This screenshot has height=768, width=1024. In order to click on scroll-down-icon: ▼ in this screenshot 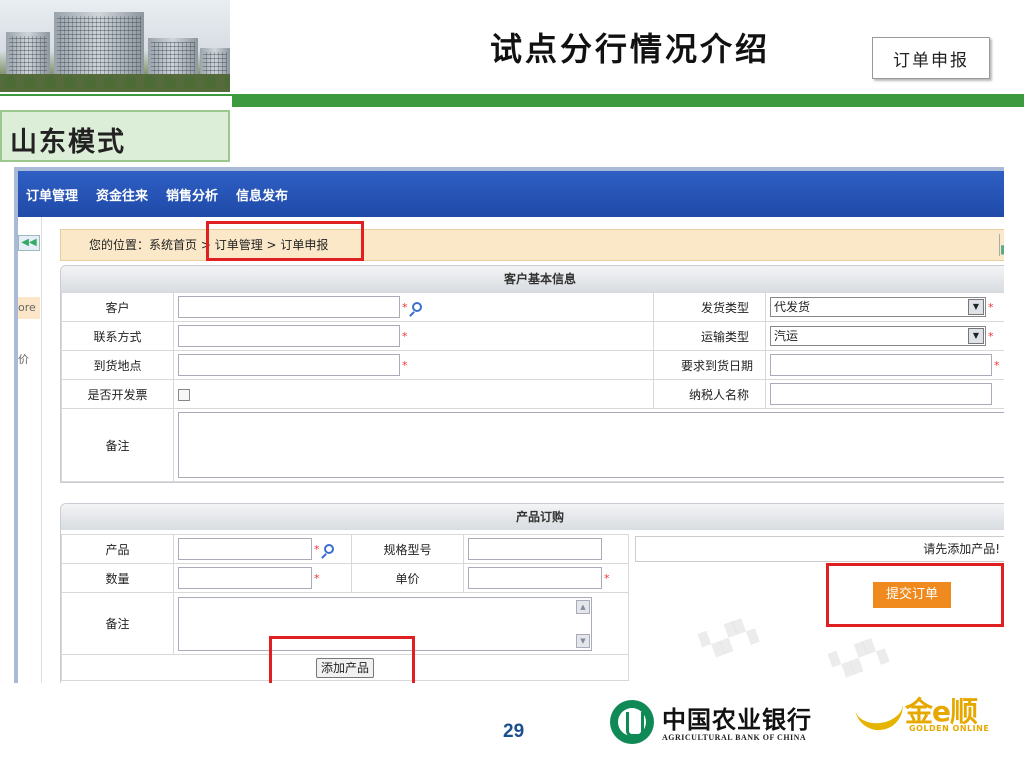, I will do `click(583, 640)`.